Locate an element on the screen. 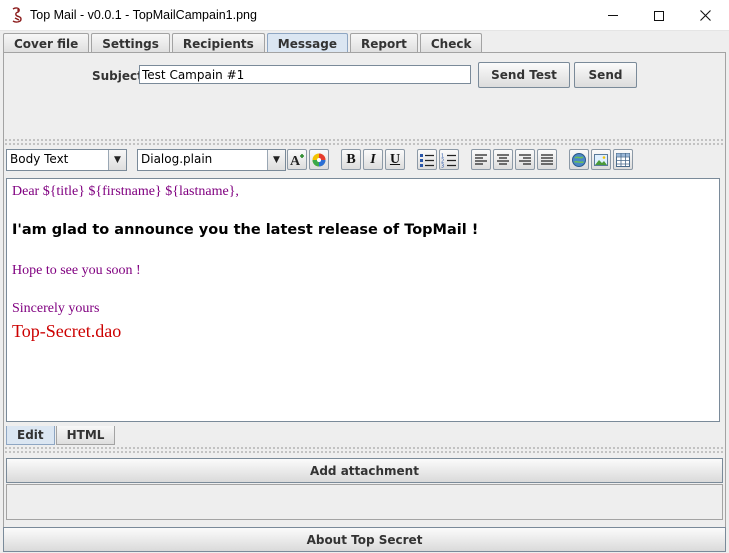 This screenshot has width=729, height=553. italic-button: I is located at coordinates (373, 159).